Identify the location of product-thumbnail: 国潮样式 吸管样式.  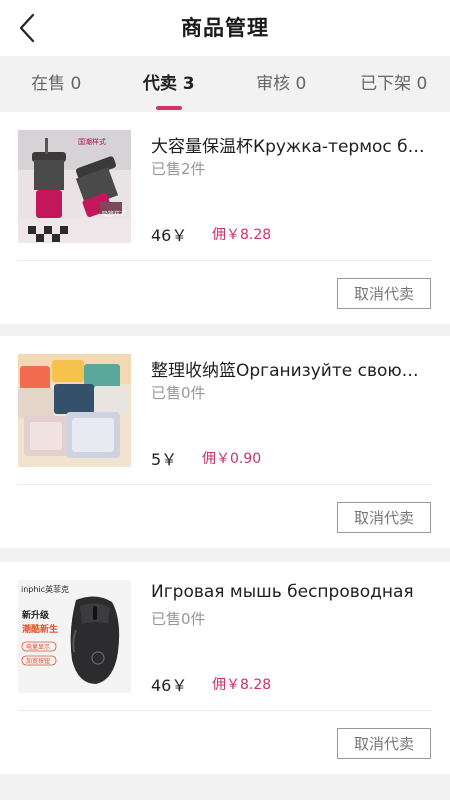
(74, 186).